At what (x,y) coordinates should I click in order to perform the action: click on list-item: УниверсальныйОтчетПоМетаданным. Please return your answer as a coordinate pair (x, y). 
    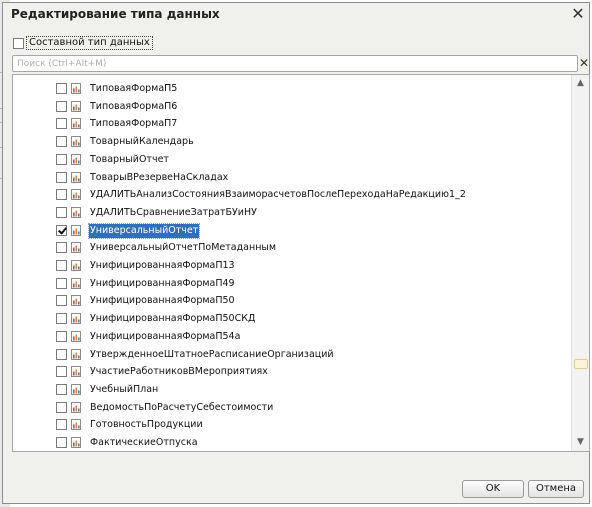
    Looking at the image, I should click on (291, 248).